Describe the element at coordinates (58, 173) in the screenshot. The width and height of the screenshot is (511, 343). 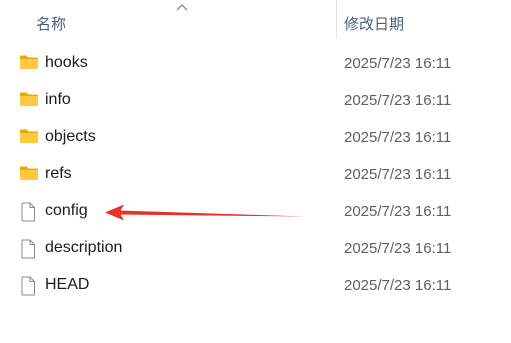
I see `file-name: refs` at that location.